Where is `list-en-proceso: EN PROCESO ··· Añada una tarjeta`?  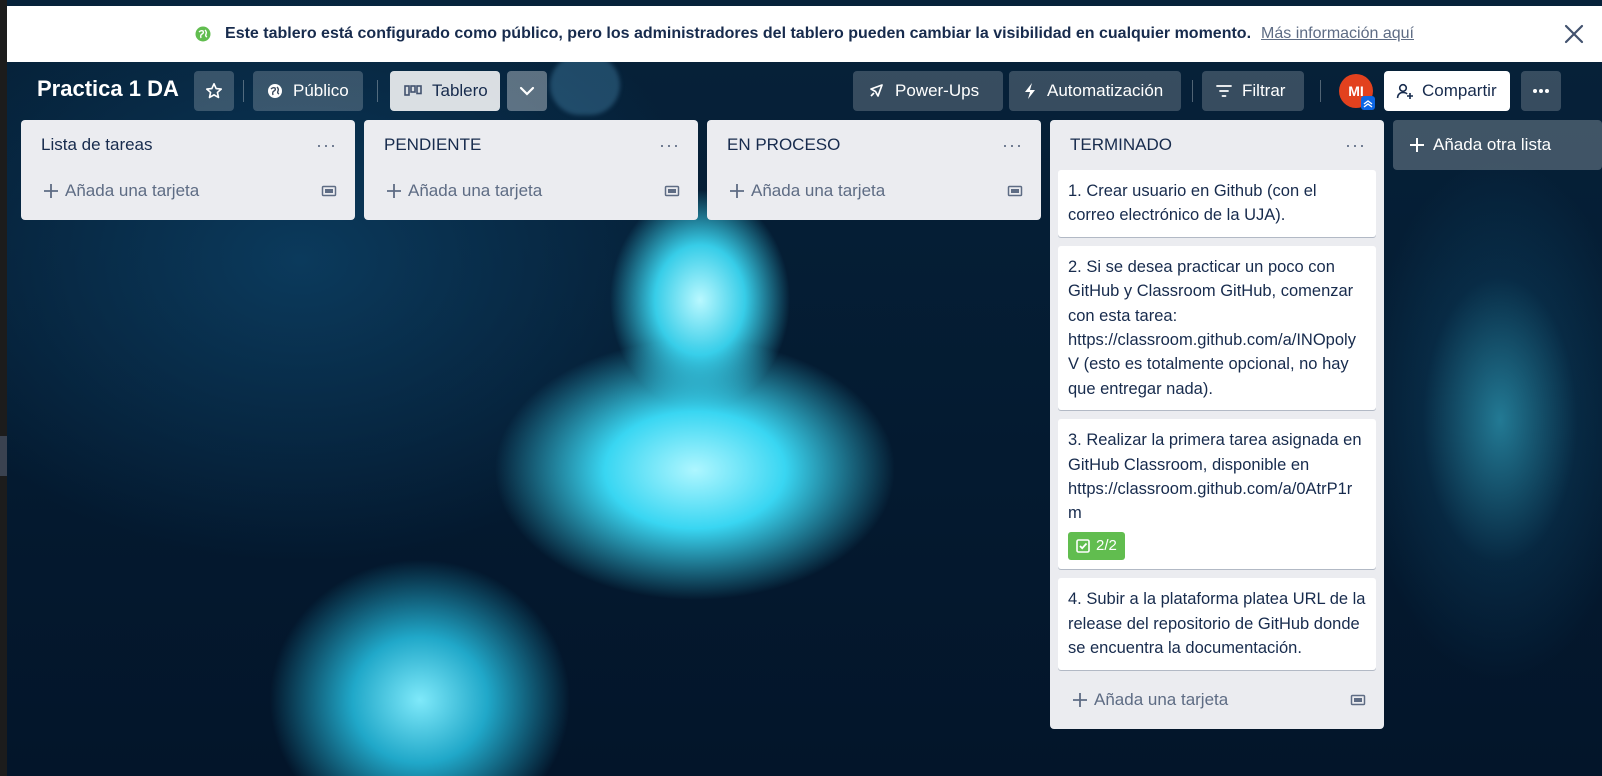
list-en-proceso: EN PROCESO ··· Añada una tarjeta is located at coordinates (874, 170).